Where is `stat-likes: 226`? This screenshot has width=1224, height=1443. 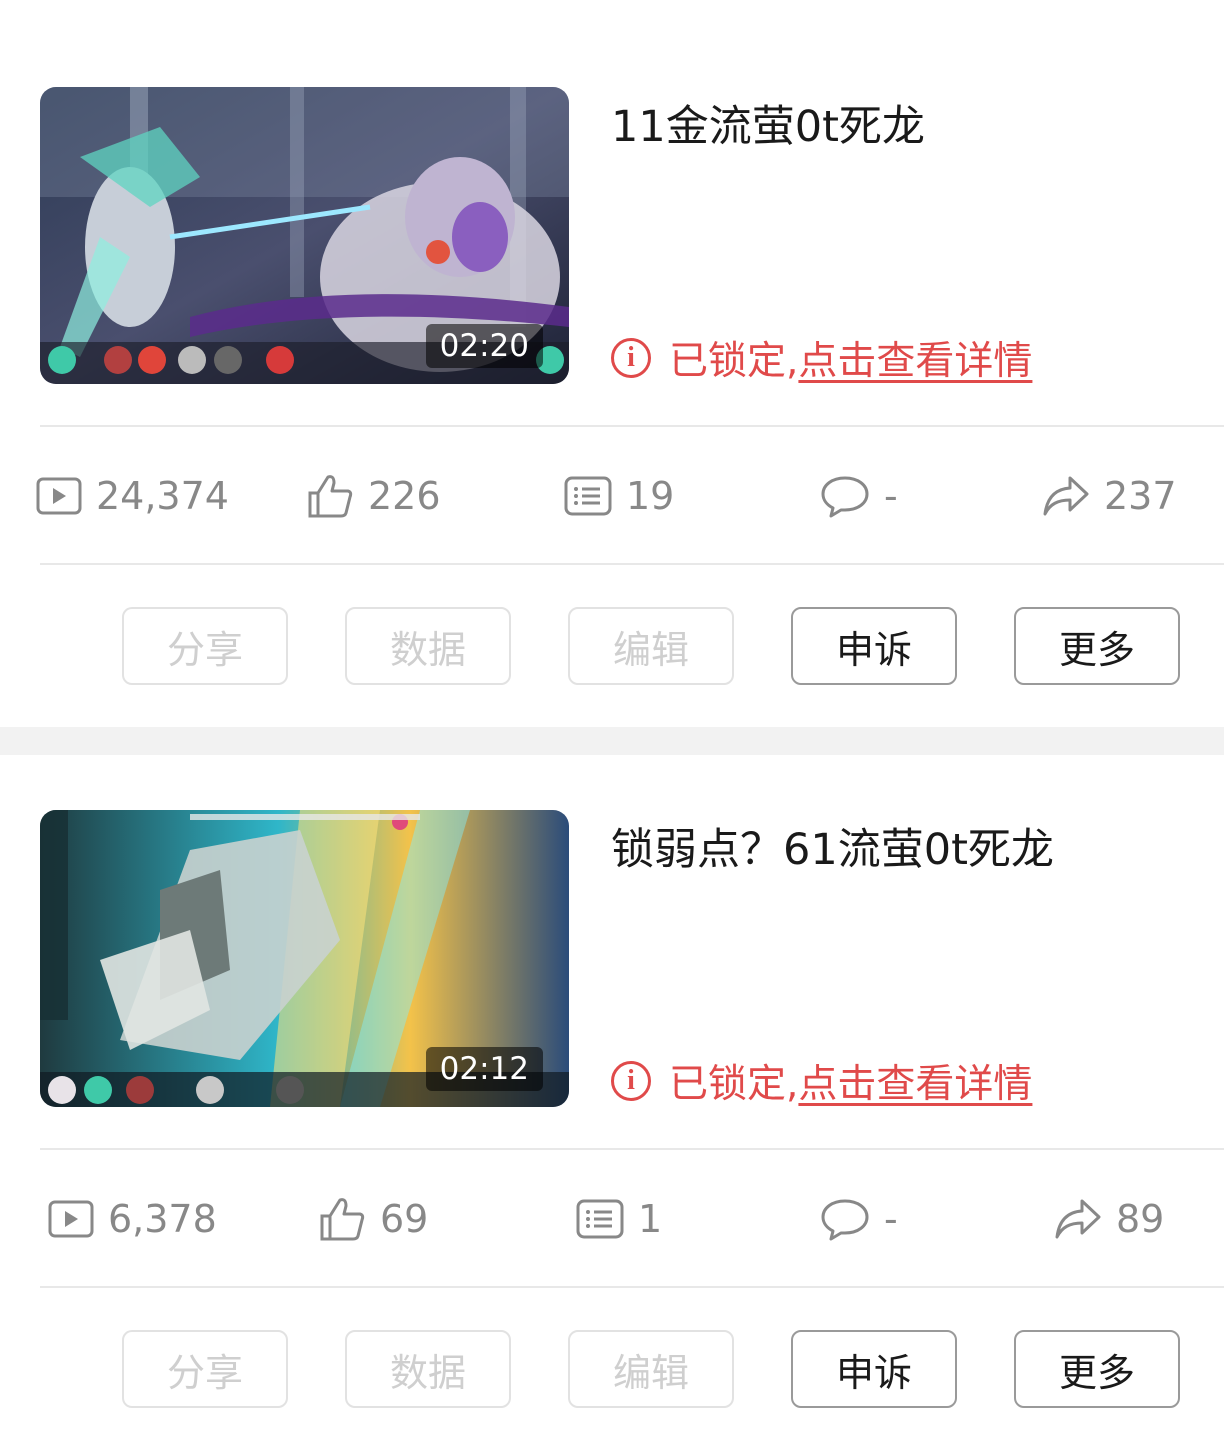
stat-likes: 226 is located at coordinates (373, 496).